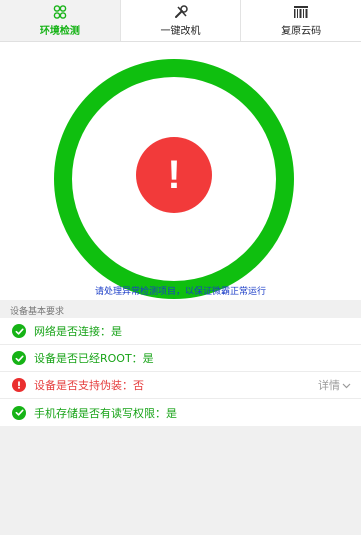  What do you see at coordinates (180, 31) in the screenshot?
I see `tab-label: 一键改机` at bounding box center [180, 31].